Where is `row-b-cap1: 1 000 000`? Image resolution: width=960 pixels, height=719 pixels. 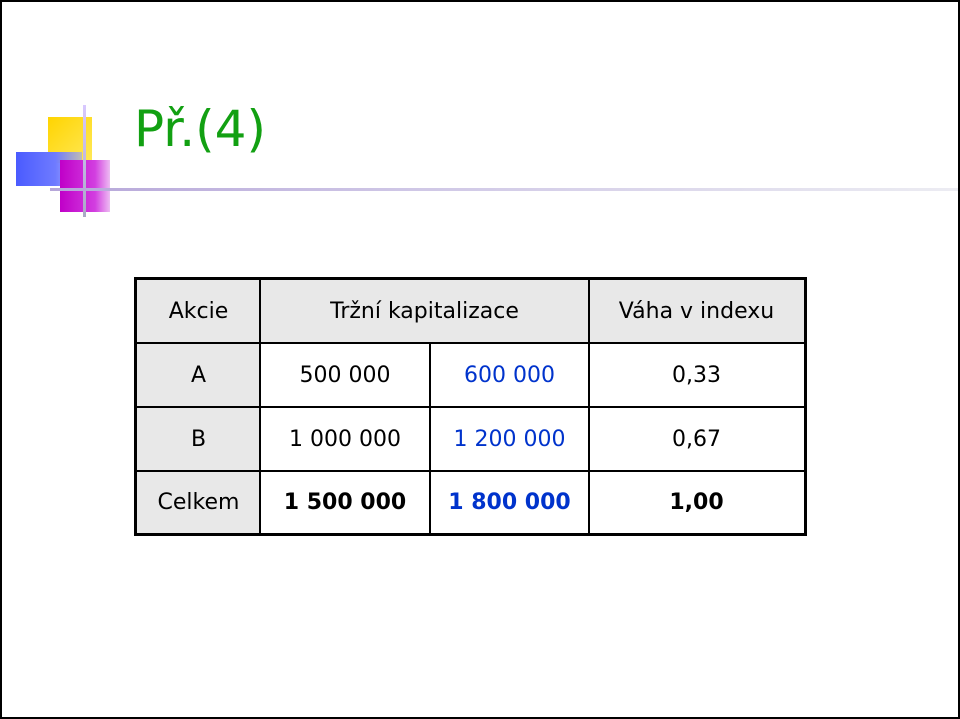
row-b-cap1: 1 000 000 is located at coordinates (345, 439).